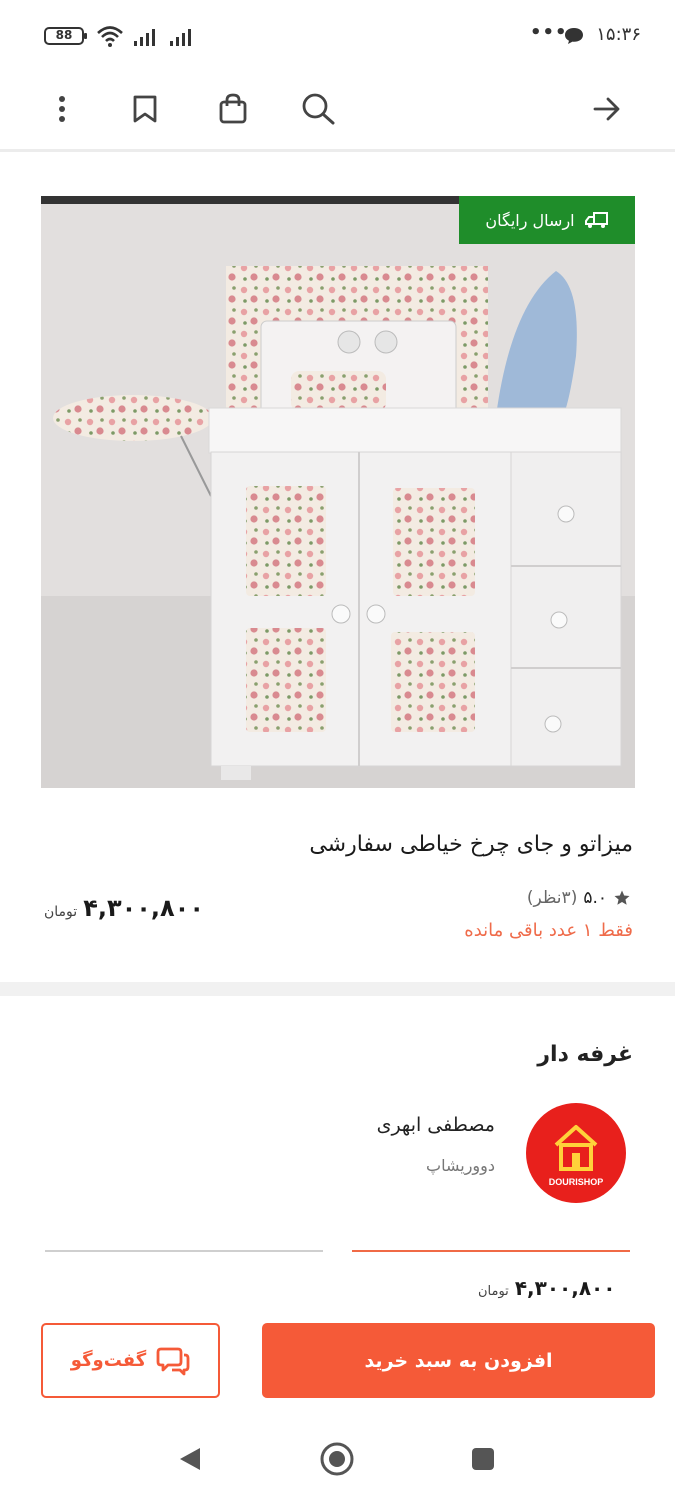 Image resolution: width=675 pixels, height=1500 pixels. I want to click on rating-count: (۳نظر), so click(552, 898).